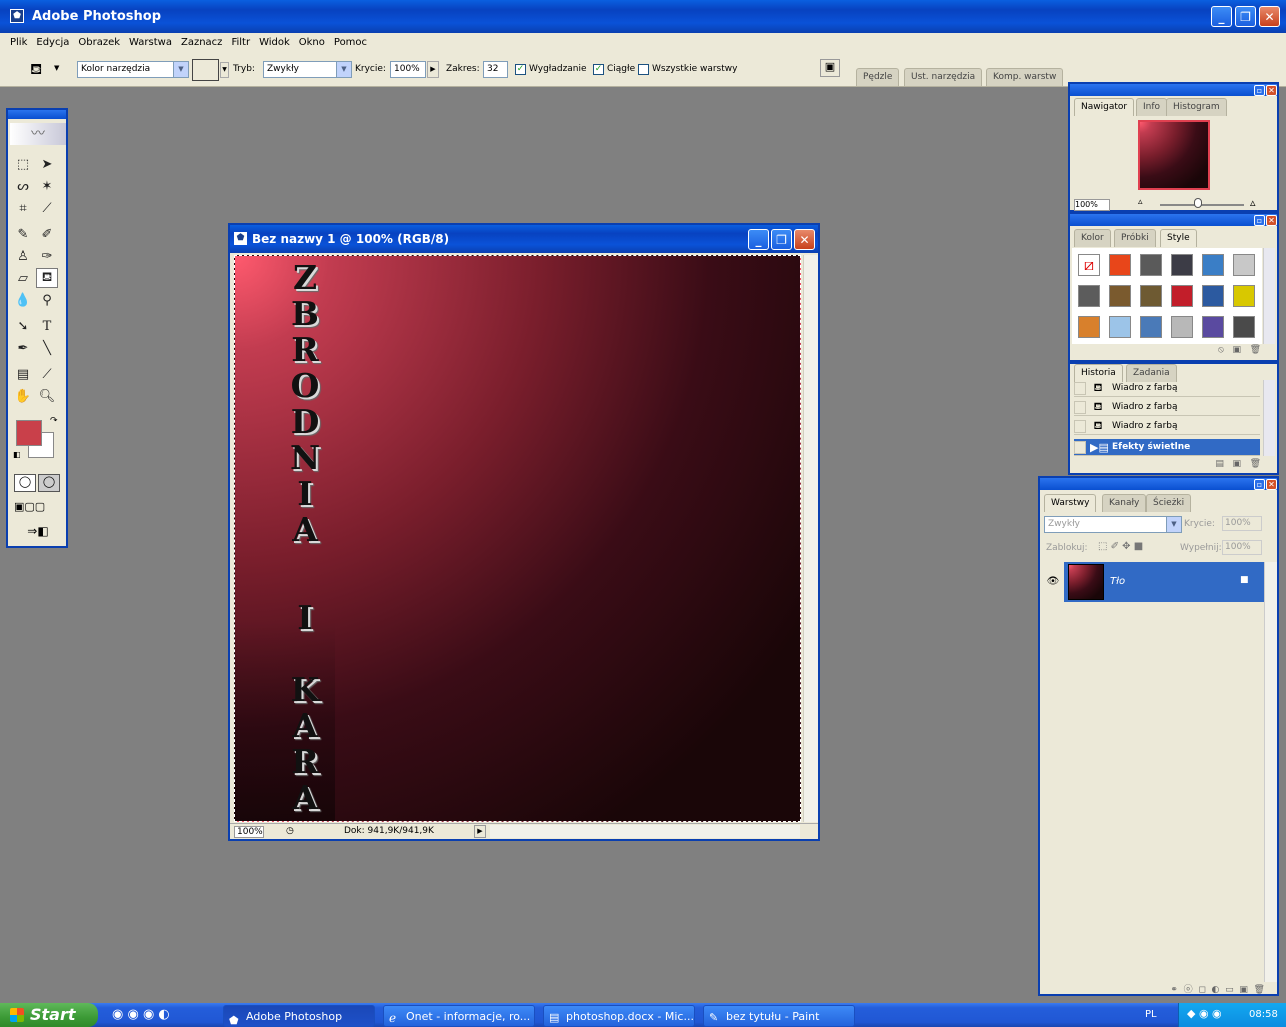  What do you see at coordinates (141, 1014) in the screenshot?
I see `quicklaunch-icons: ◉ ◉ ◉ ◐` at bounding box center [141, 1014].